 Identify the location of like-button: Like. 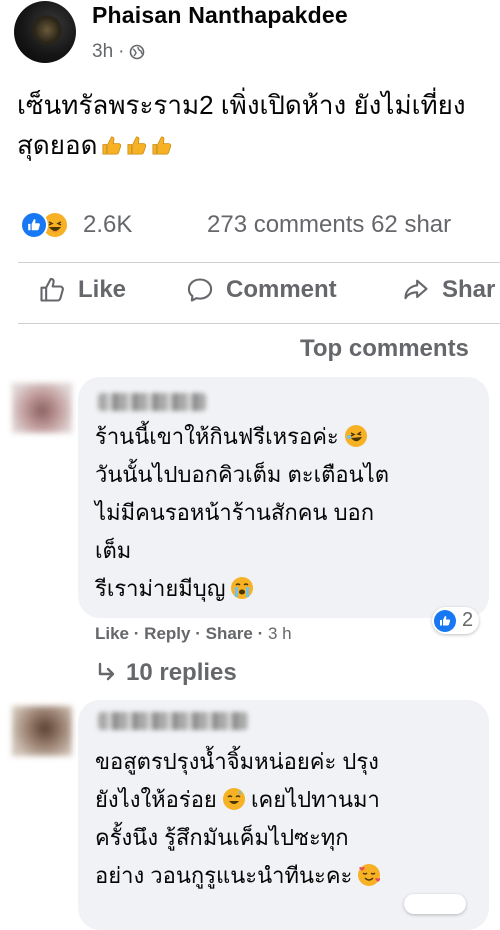
(82, 290).